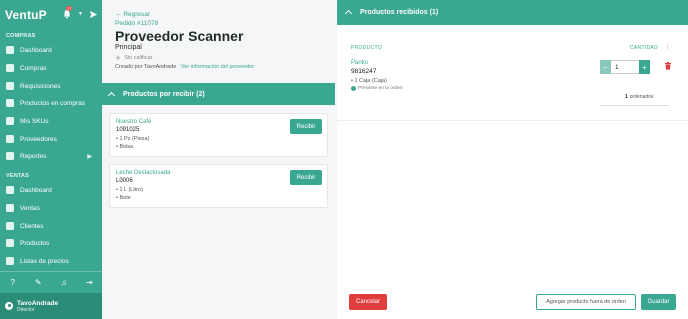 This screenshot has width=688, height=319. I want to click on sidebar-item-clientes: Clientes, so click(51, 226).